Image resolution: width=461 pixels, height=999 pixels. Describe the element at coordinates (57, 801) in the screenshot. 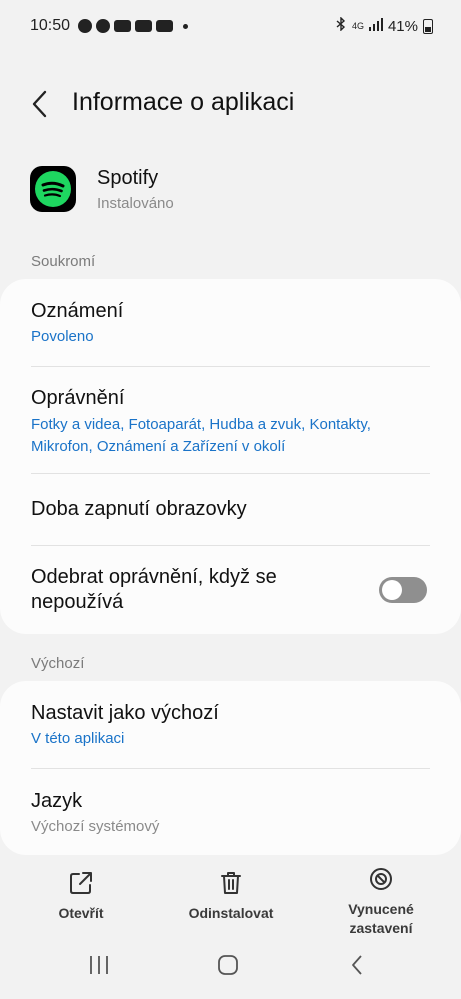

I see `language-title: Jazyk` at that location.